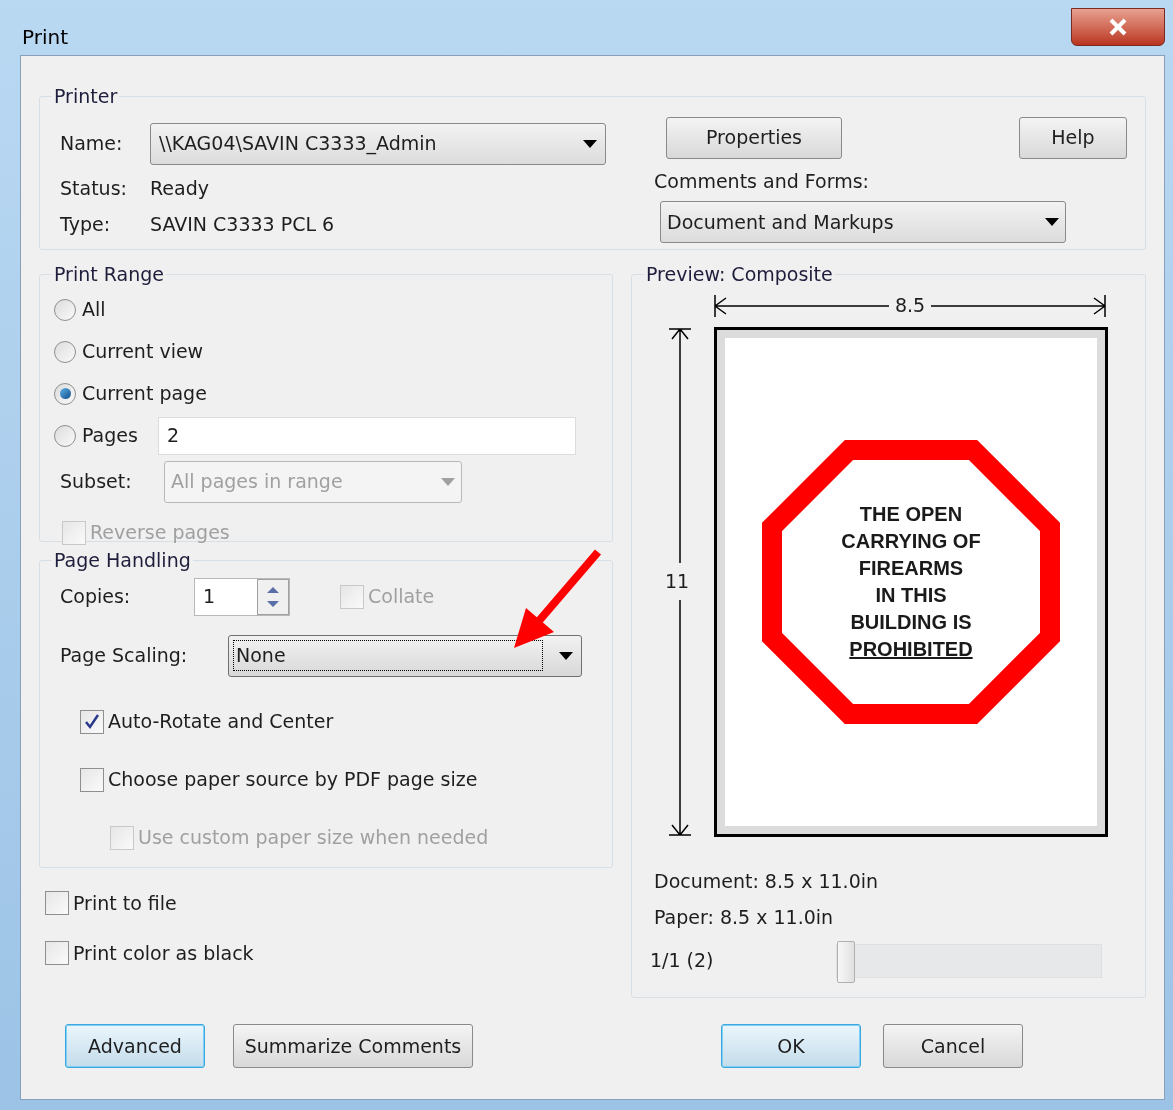 This screenshot has width=1173, height=1110. Describe the element at coordinates (96, 482) in the screenshot. I see `subset-label: Subset:` at that location.